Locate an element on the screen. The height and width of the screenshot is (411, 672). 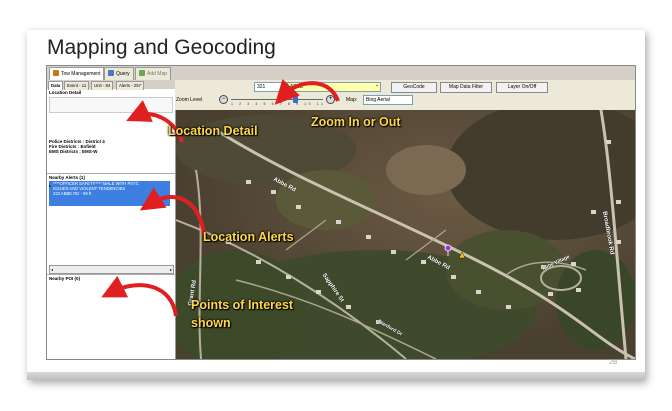
callout-poi-line1: Points of Interest is located at coordinates (242, 305).